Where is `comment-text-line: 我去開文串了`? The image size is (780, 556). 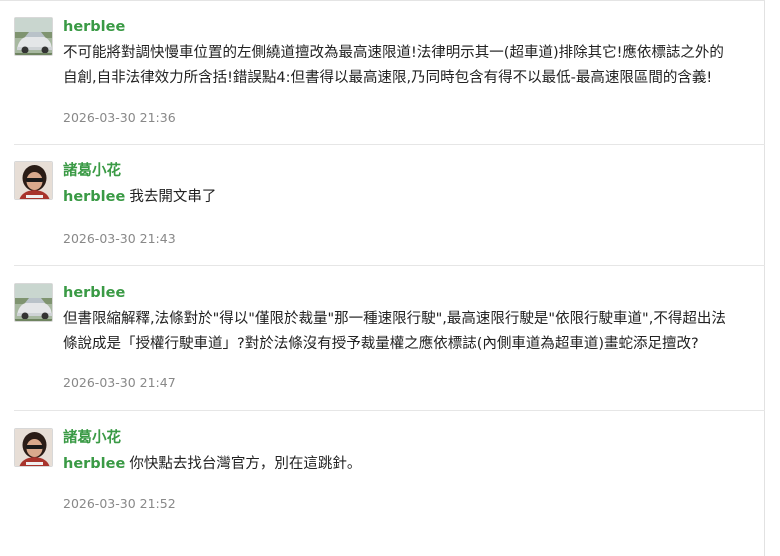 comment-text-line: 我去開文串了 is located at coordinates (173, 197).